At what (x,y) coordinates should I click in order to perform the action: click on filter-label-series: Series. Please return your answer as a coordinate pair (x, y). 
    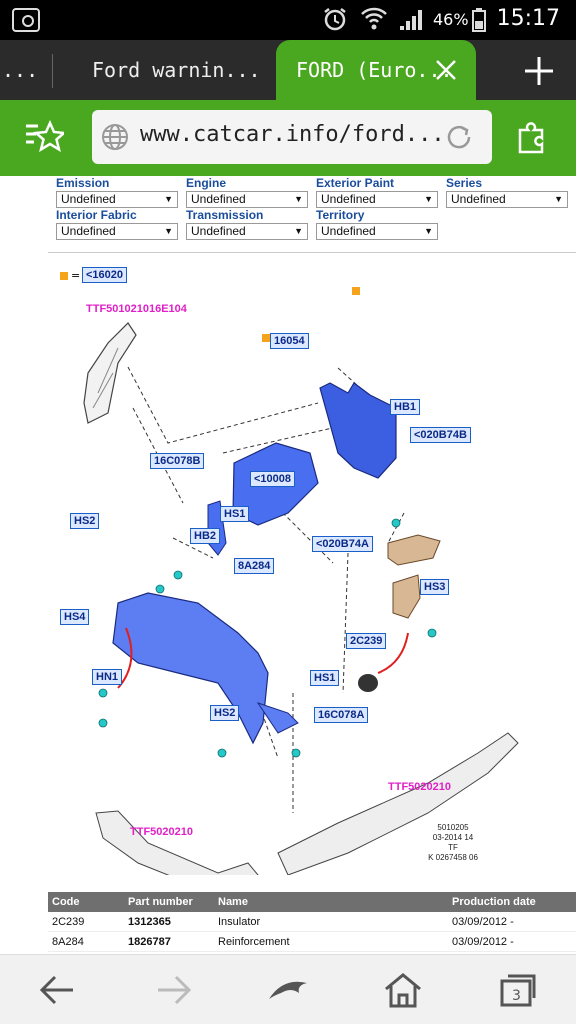
    Looking at the image, I should click on (464, 183).